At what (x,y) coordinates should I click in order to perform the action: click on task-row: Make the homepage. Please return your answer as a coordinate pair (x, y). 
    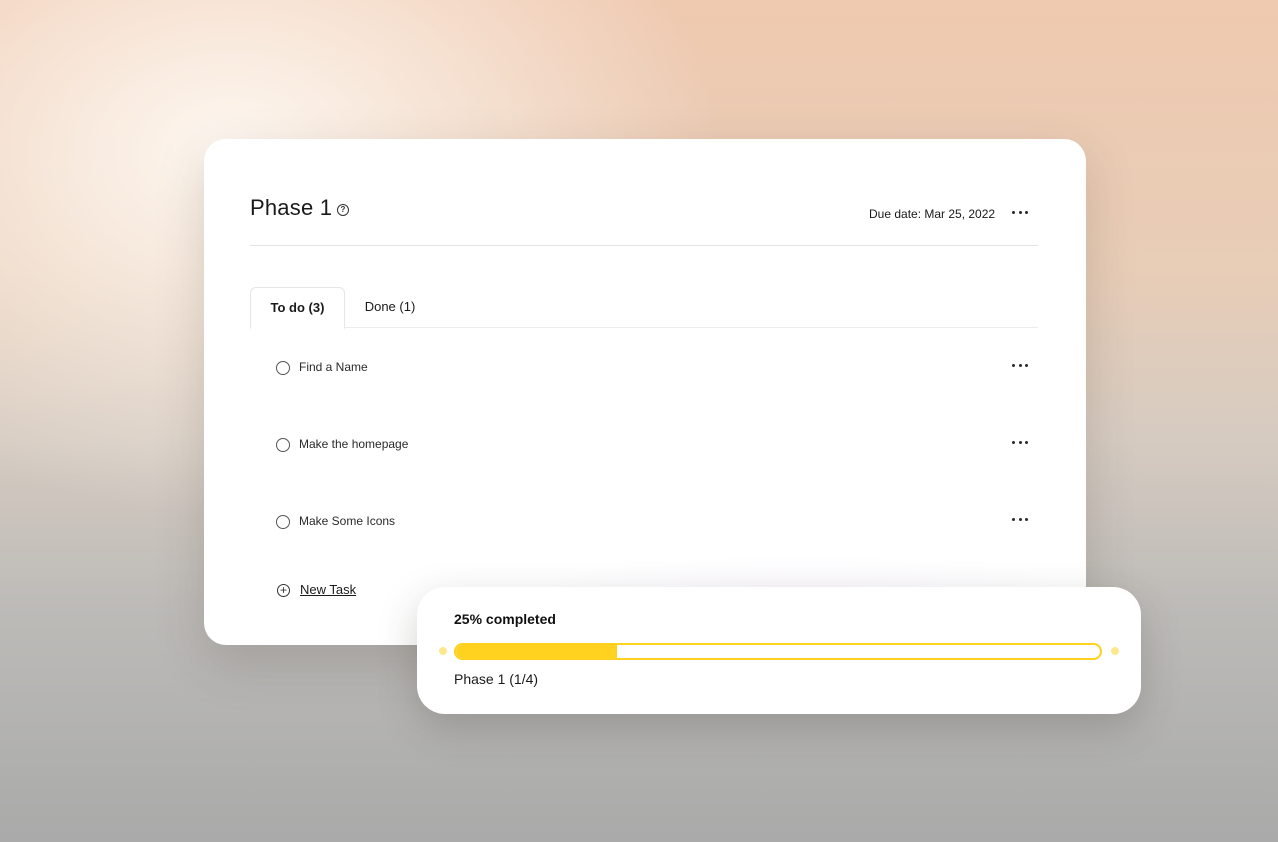
    Looking at the image, I should click on (657, 446).